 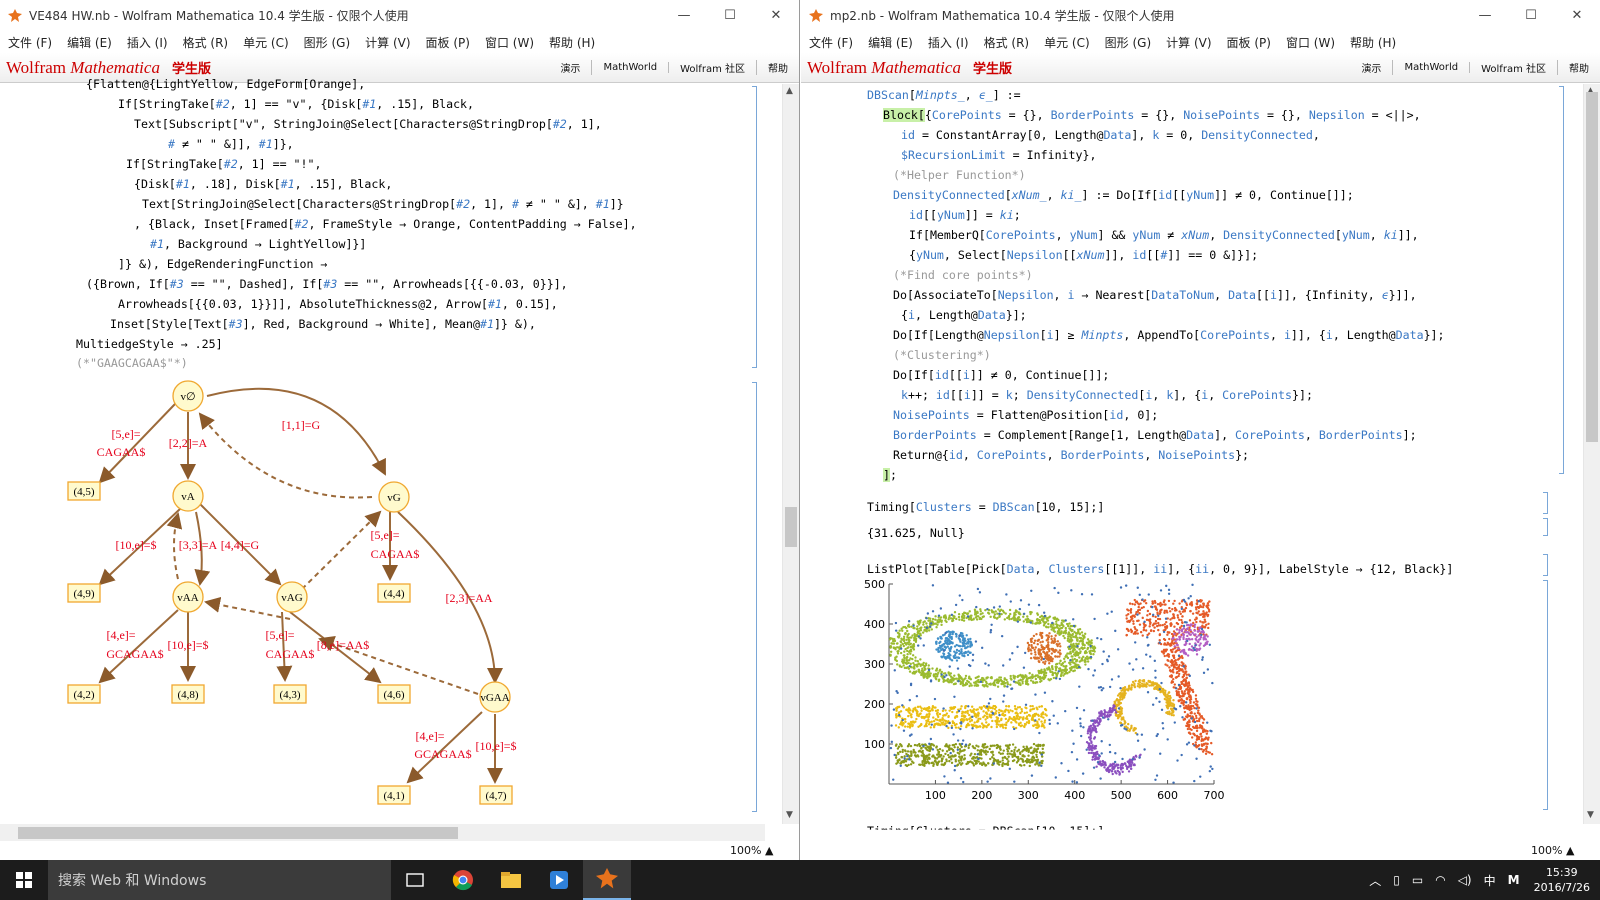 What do you see at coordinates (607, 880) in the screenshot?
I see `mathematica-taskbar-icon` at bounding box center [607, 880].